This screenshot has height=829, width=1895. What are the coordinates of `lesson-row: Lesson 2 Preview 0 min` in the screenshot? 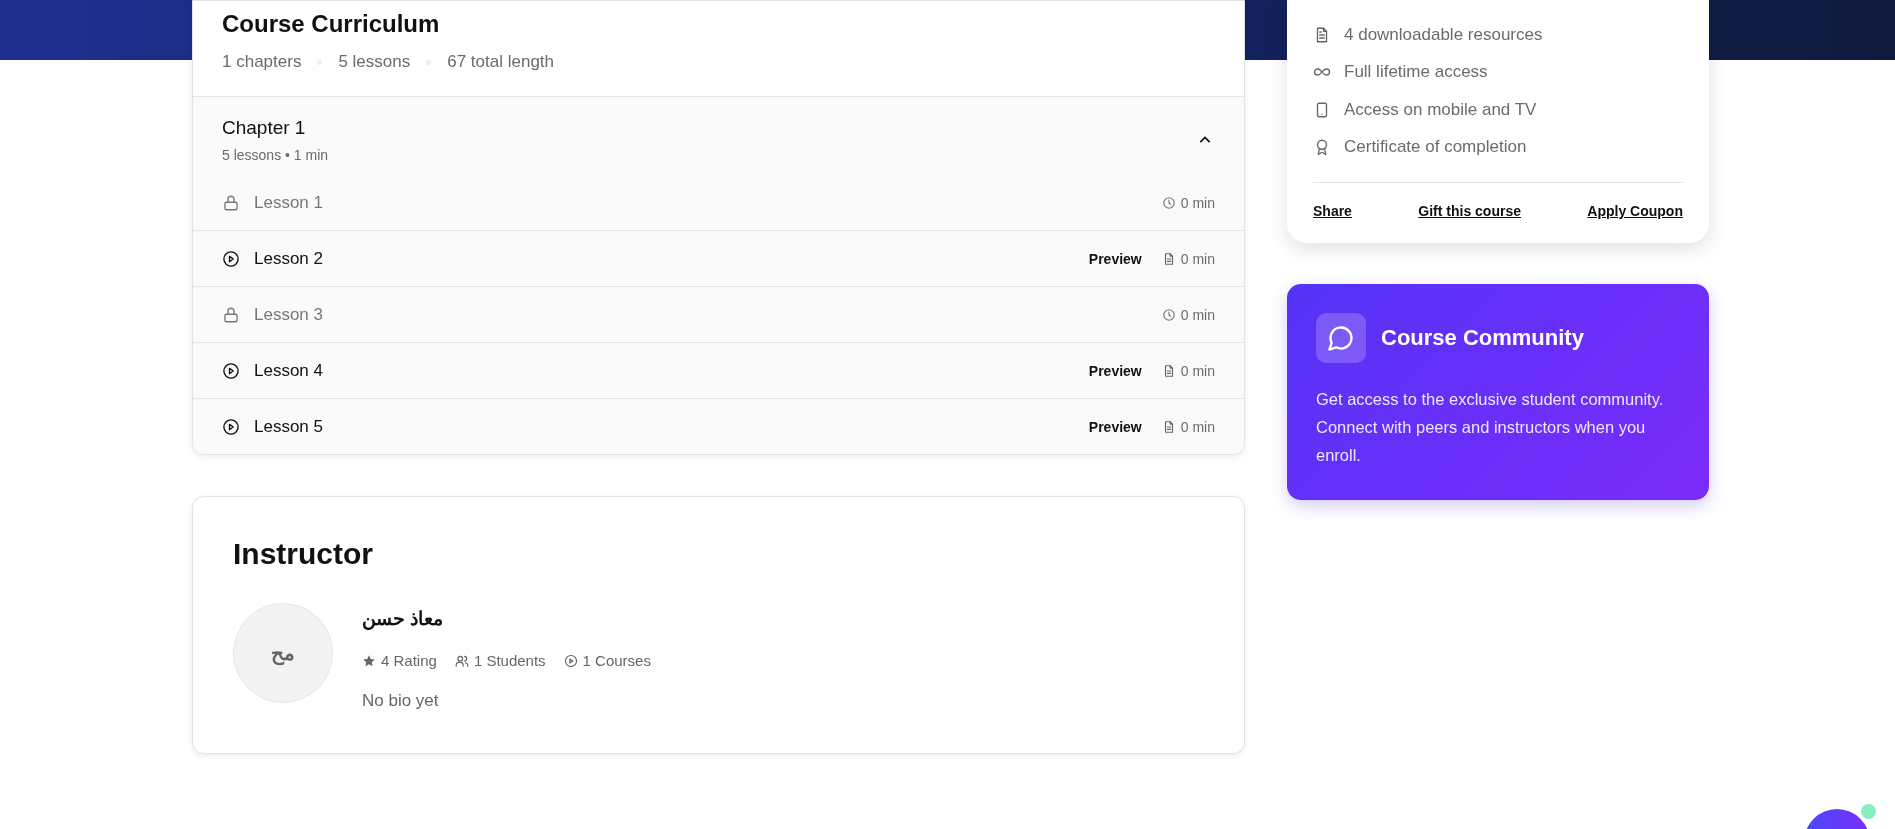 It's located at (718, 258).